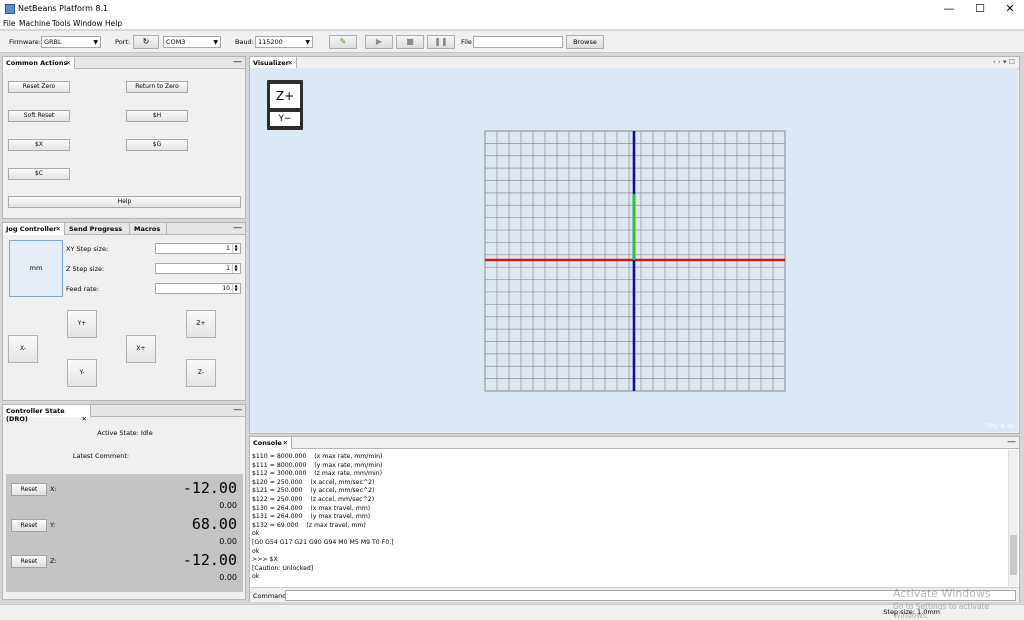  I want to click on tab-nav-icons: ‹ › ▾ ☐, so click(1004, 62).